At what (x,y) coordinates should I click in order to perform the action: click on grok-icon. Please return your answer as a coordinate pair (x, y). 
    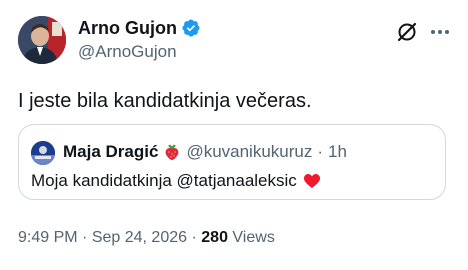
    Looking at the image, I should click on (407, 32).